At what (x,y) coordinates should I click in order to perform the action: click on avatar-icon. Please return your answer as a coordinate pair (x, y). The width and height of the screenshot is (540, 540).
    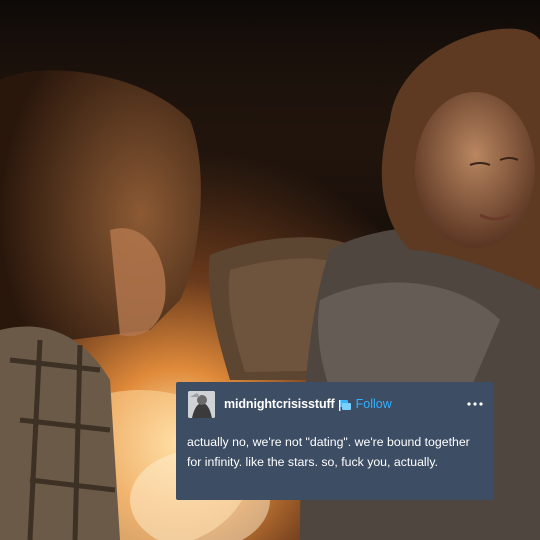
    Looking at the image, I should click on (201, 404).